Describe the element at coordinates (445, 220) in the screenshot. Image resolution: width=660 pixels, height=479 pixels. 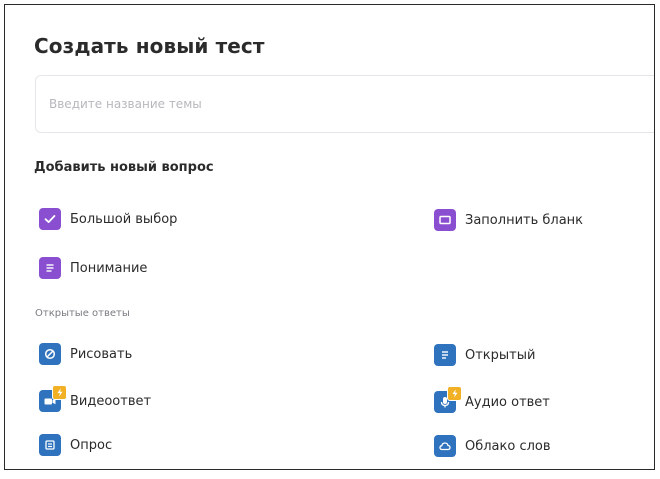
I see `blank-field-icon` at that location.